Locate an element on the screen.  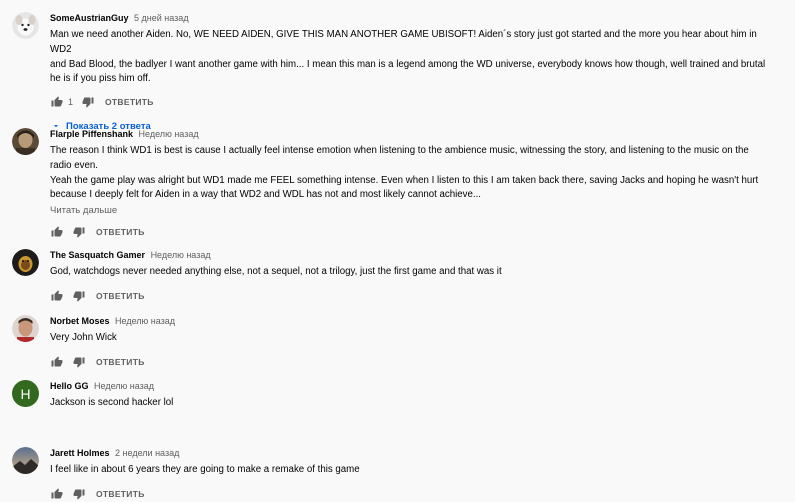
comment-text-line: he is if you piss him off. is located at coordinates (100, 79).